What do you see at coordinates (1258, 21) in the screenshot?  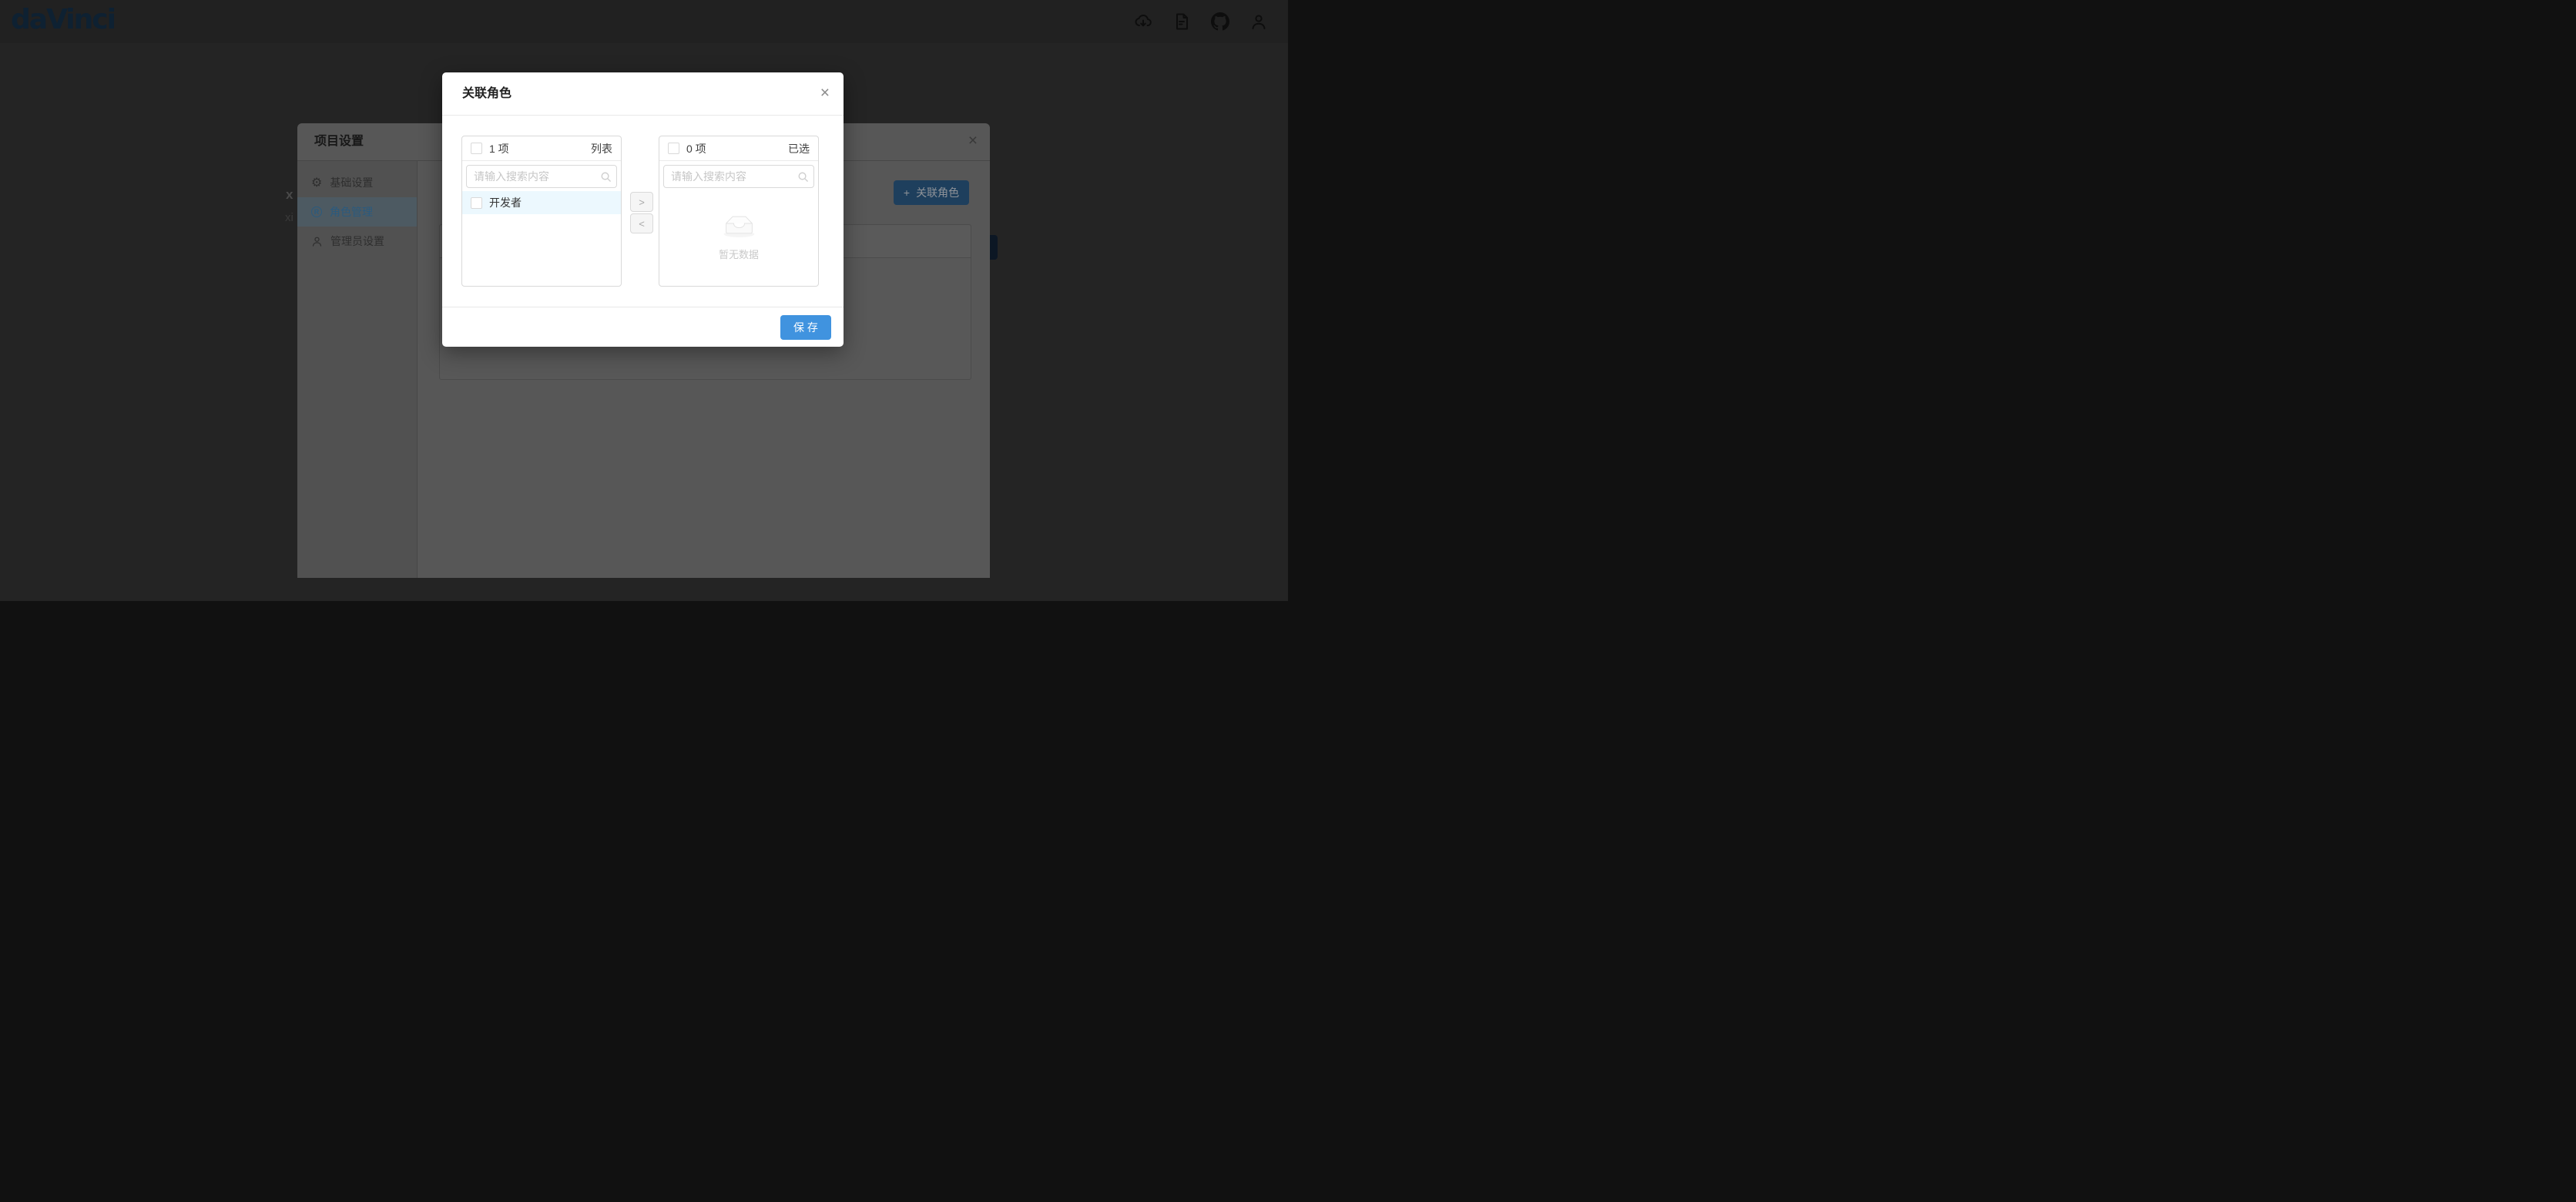 I see `user-icon` at bounding box center [1258, 21].